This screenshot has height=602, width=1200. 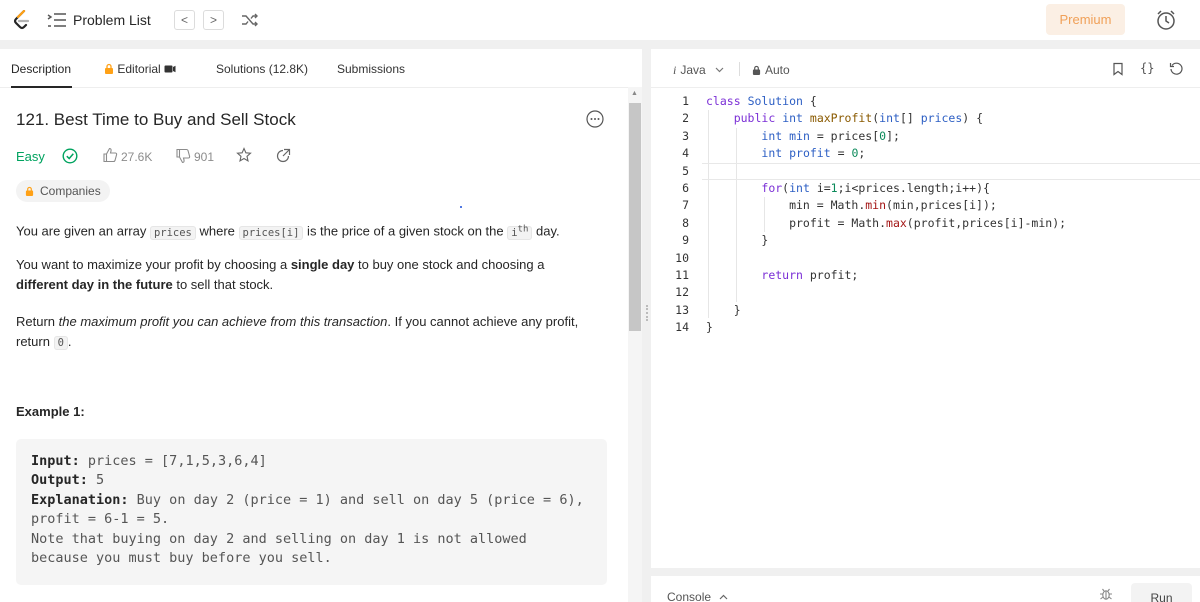 I want to click on tab-editorial: Editorial, so click(x=140, y=69).